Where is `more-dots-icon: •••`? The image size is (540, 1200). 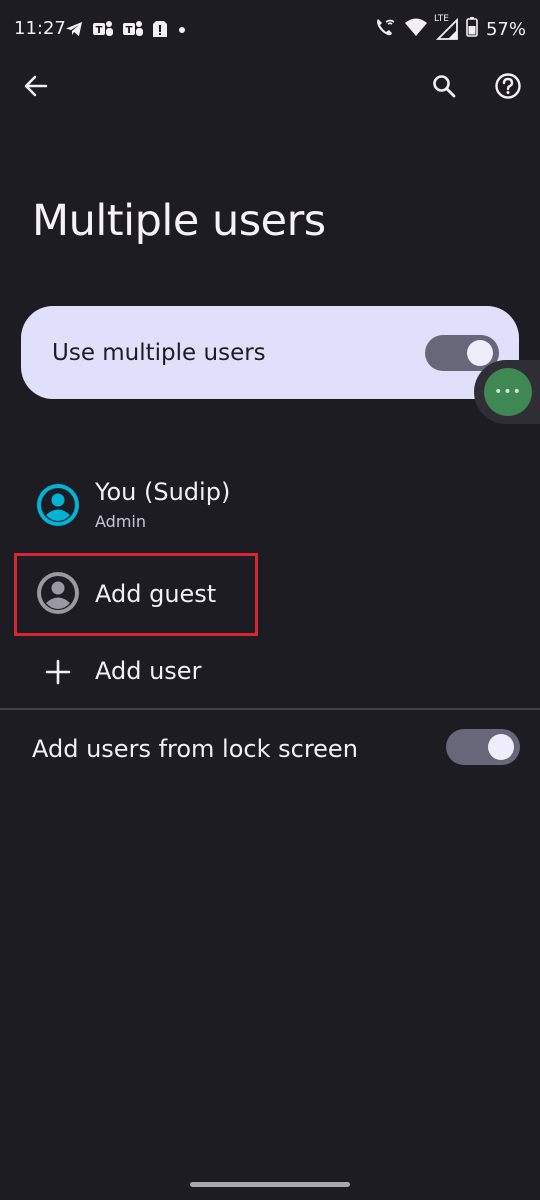 more-dots-icon: ••• is located at coordinates (508, 392).